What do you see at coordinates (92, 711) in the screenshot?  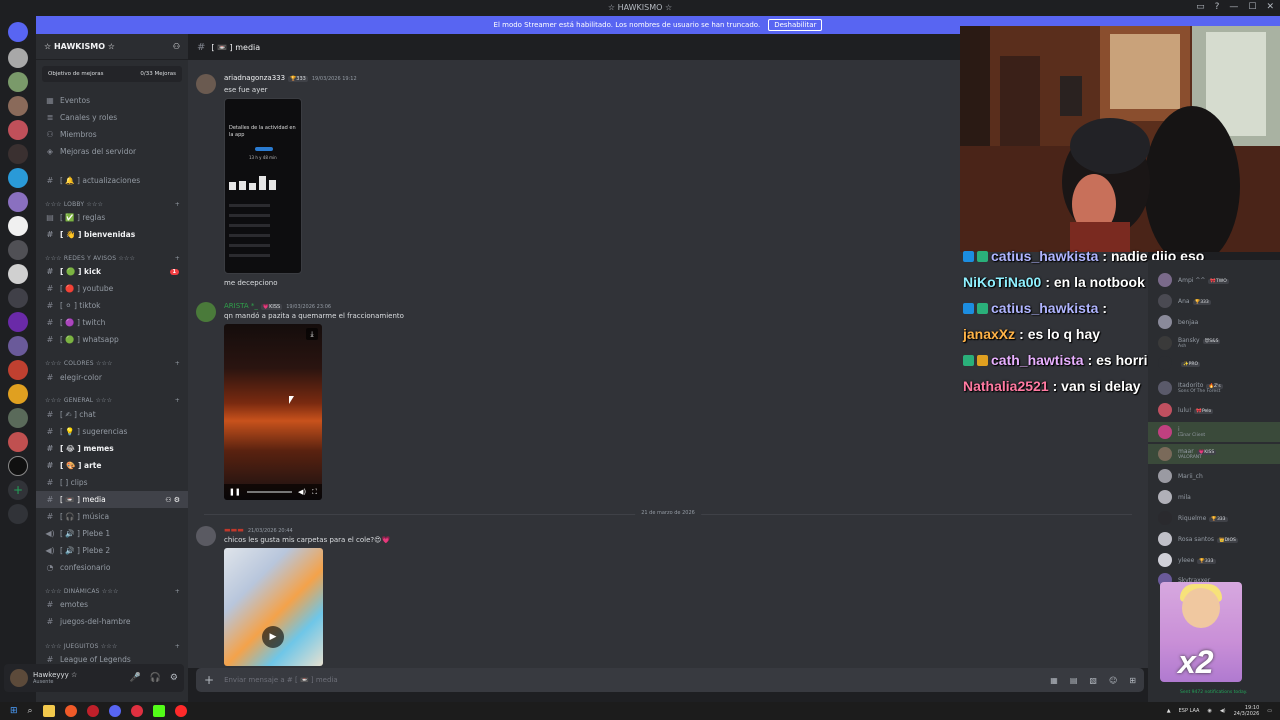 I see `app-icon` at bounding box center [92, 711].